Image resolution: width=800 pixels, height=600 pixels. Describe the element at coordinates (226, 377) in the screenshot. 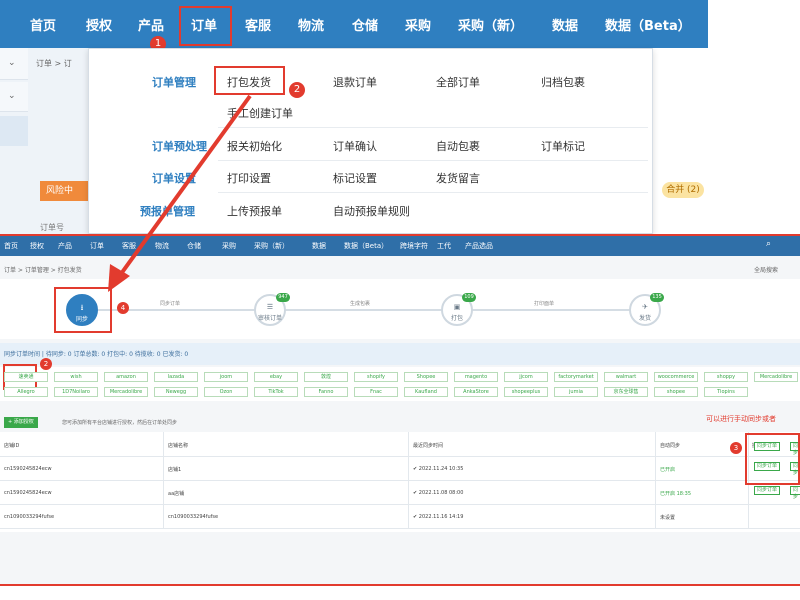

I see `platform-tag: joom` at that location.